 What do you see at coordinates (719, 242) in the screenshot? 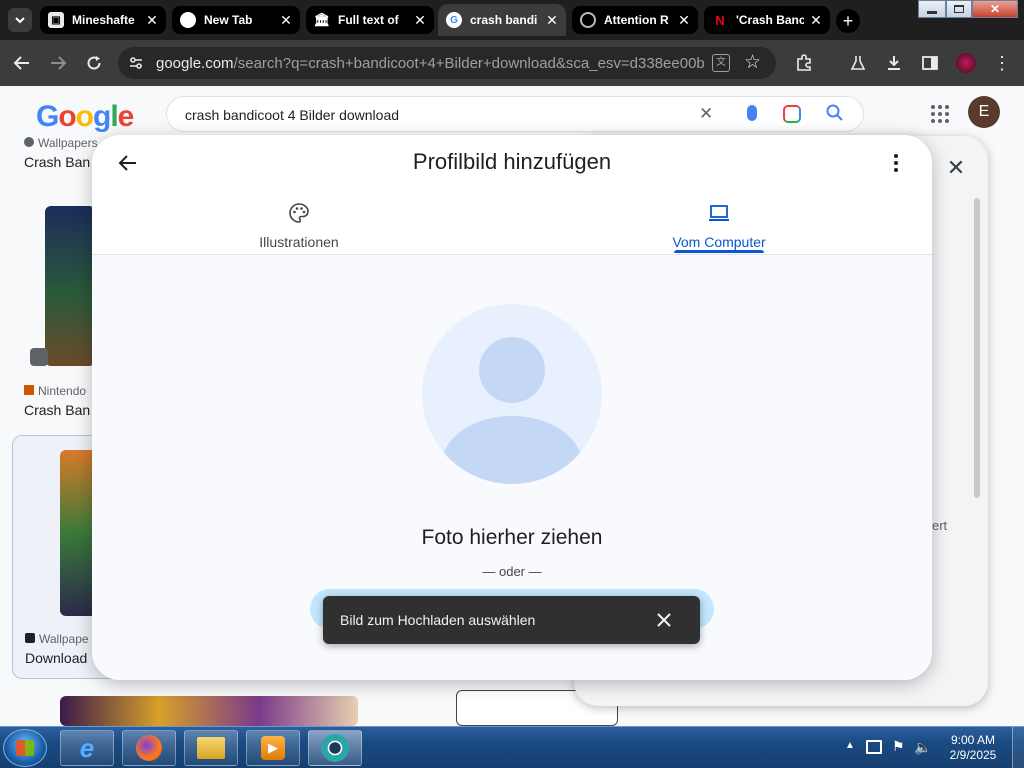
I see `tab-label: Vom Computer` at bounding box center [719, 242].